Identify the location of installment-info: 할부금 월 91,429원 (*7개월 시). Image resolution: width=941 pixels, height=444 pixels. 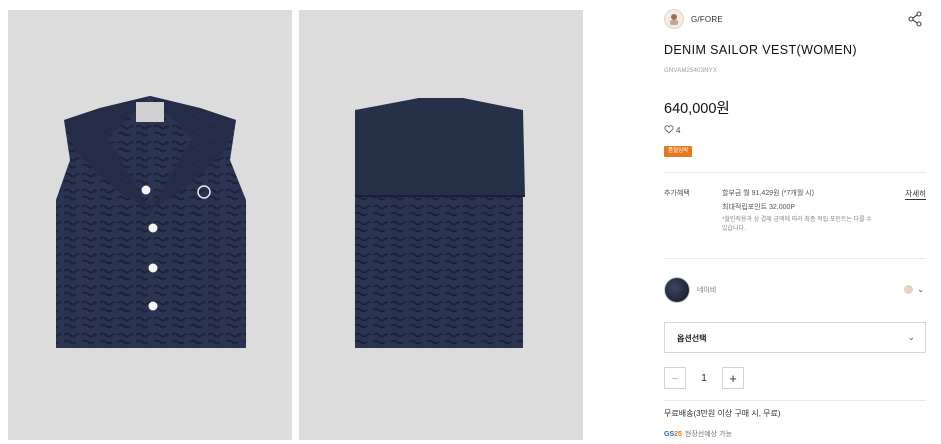
(768, 193).